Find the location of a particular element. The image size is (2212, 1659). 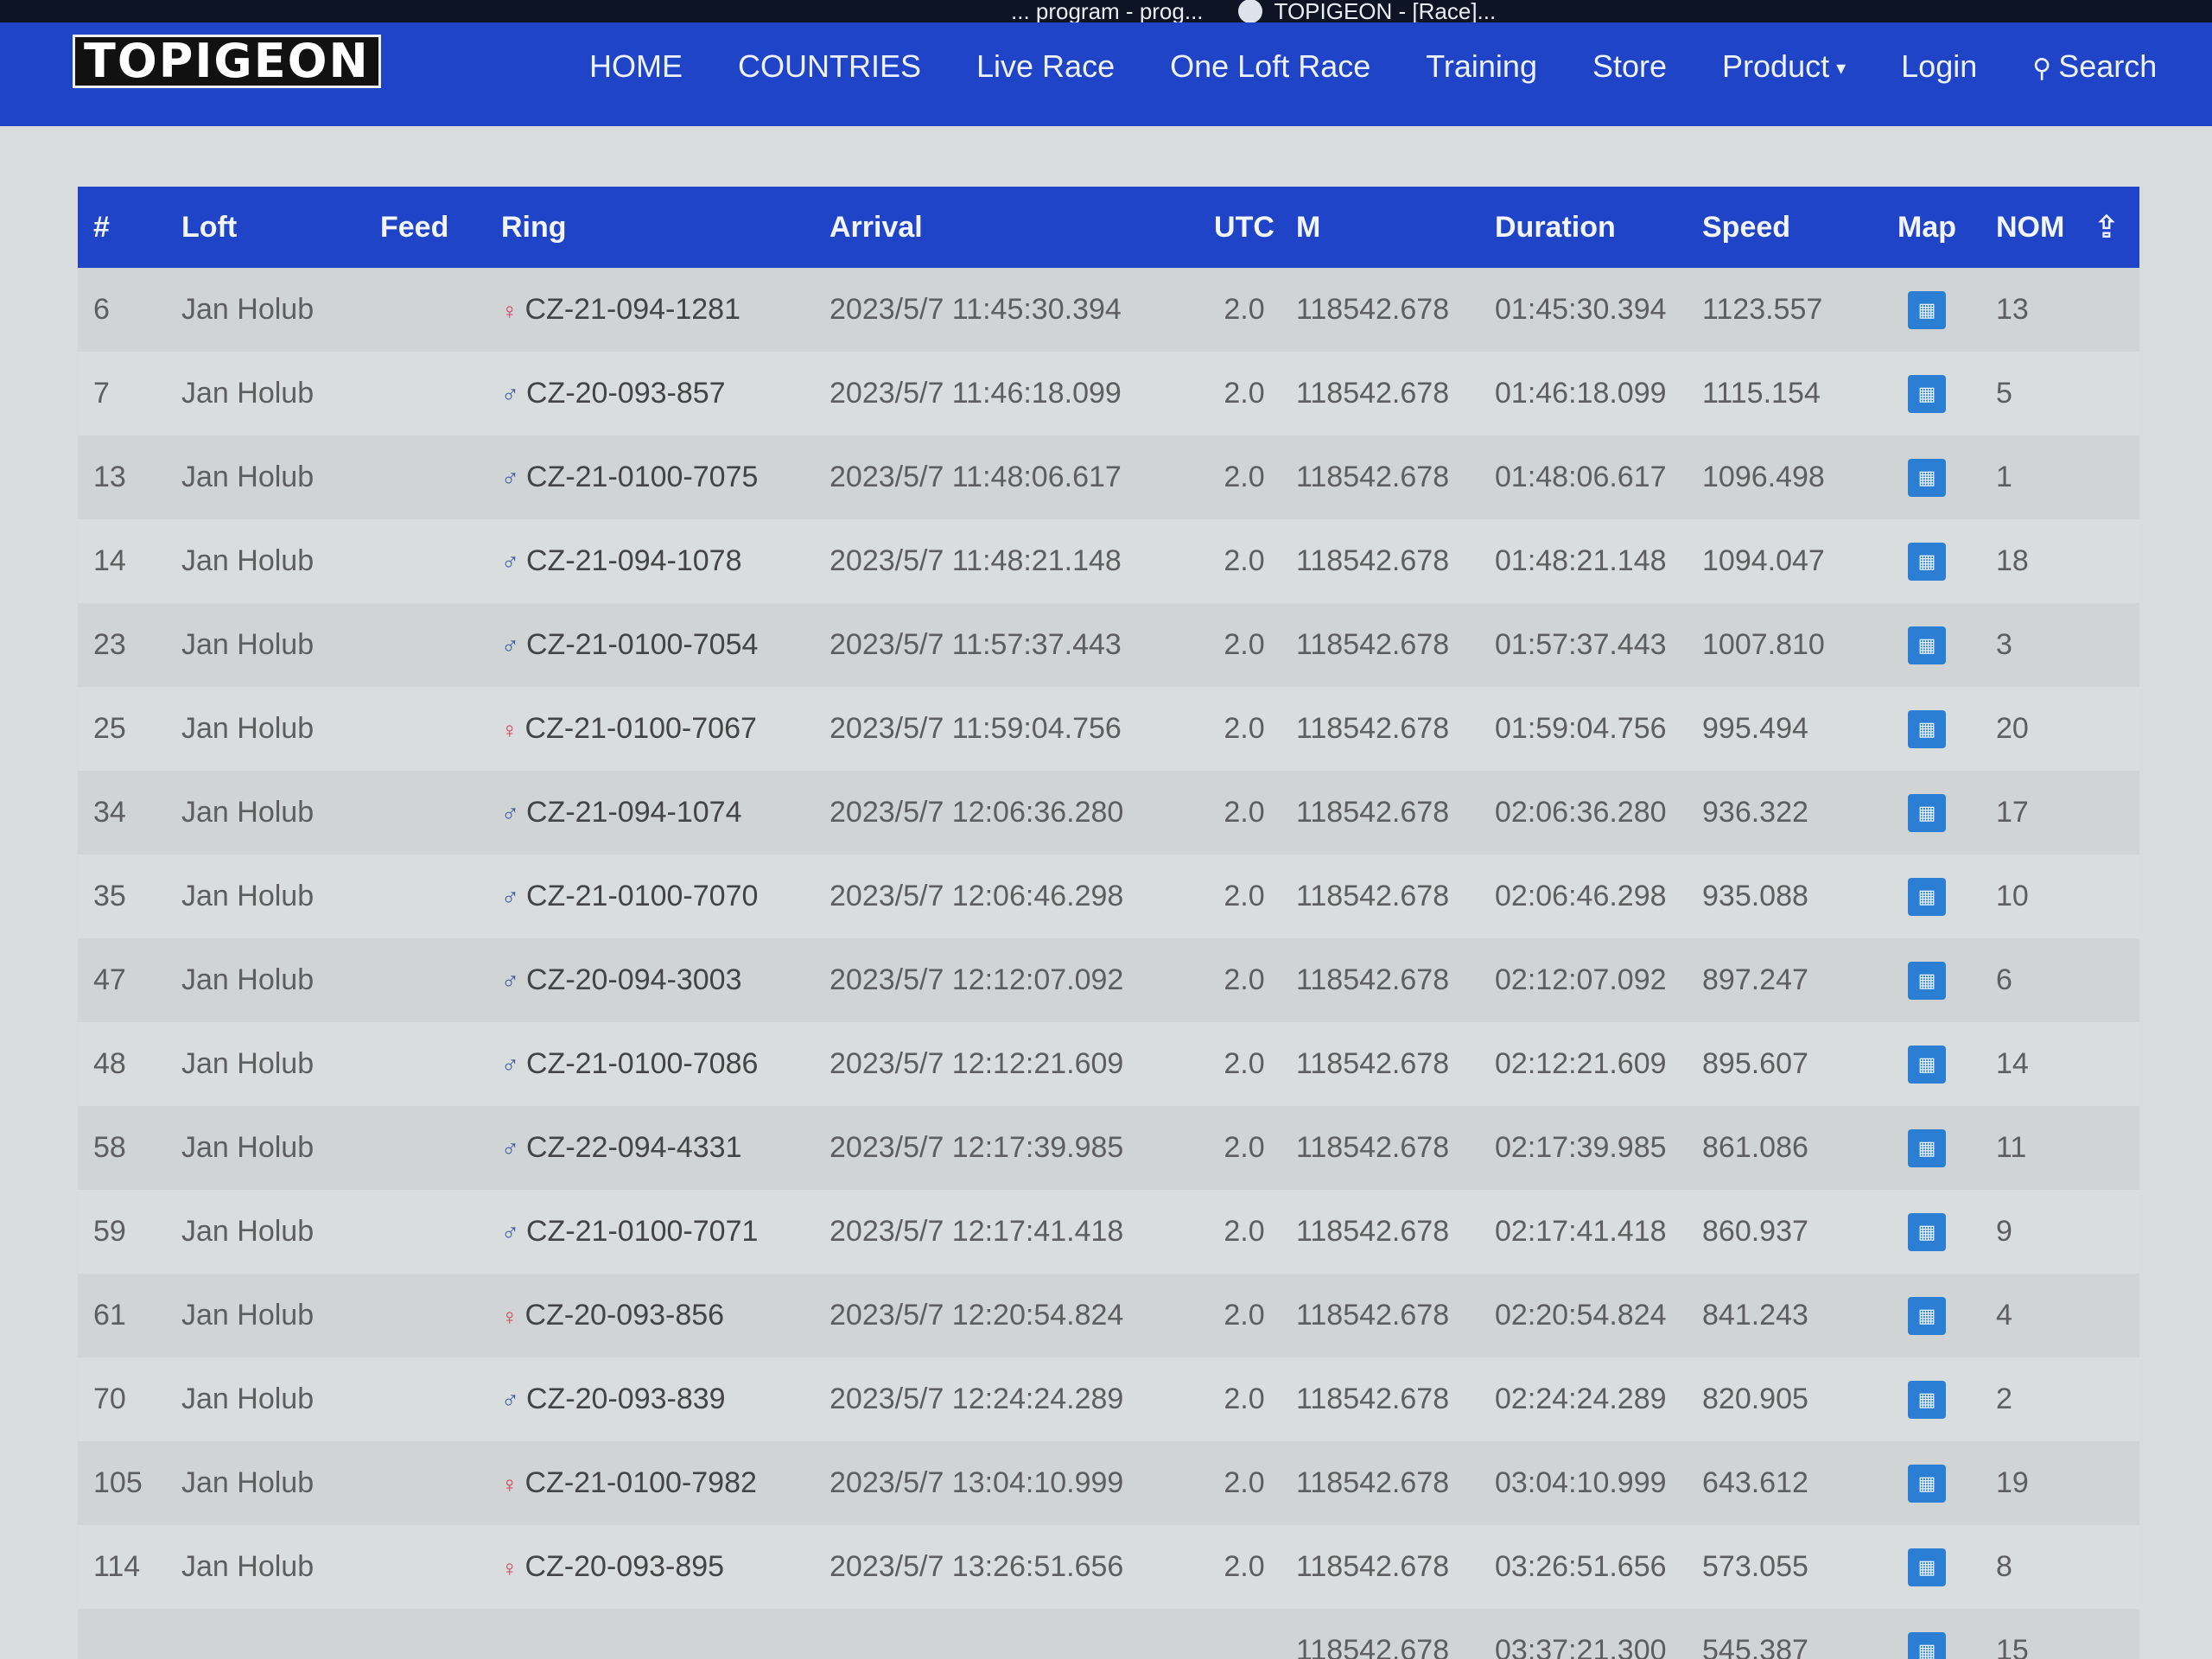

ring-number: CZ-20-093-856 is located at coordinates (625, 1315).